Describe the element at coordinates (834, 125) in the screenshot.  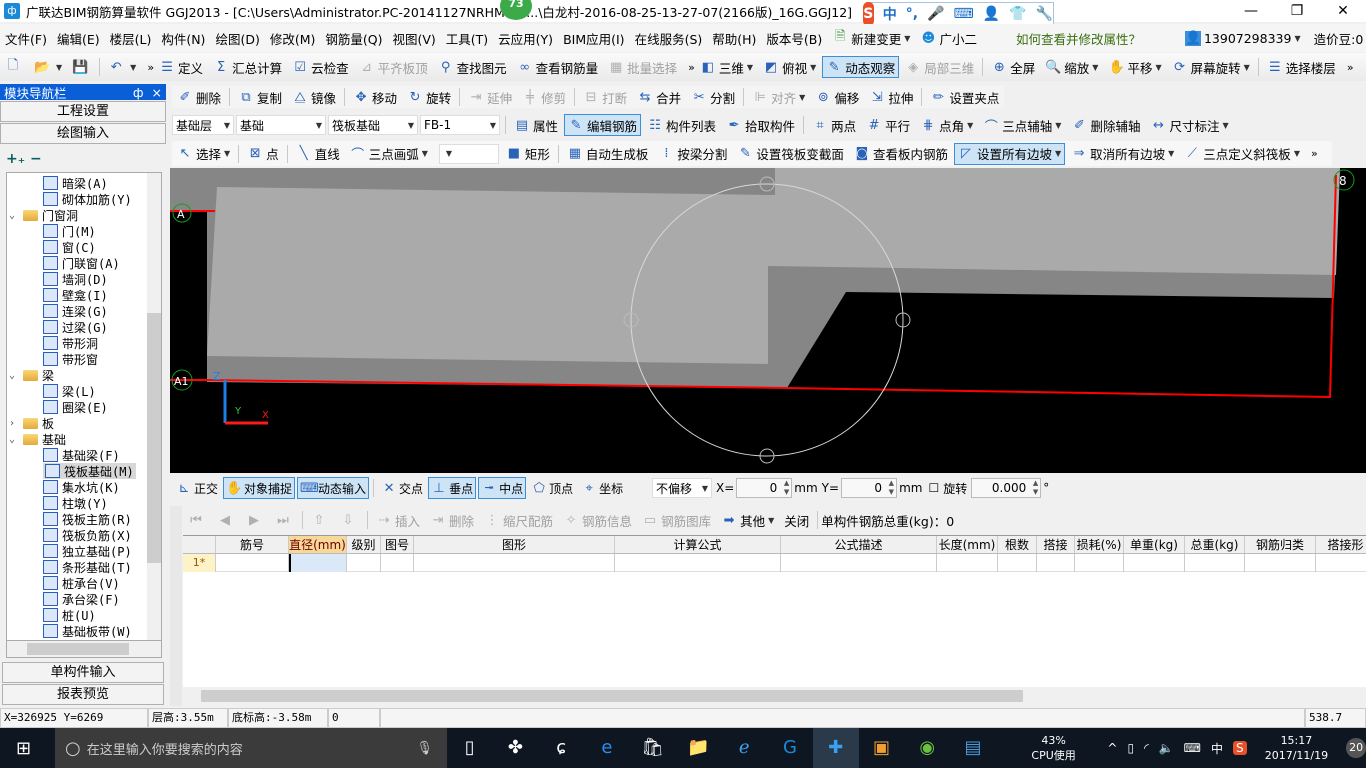
I see `two-point-axis-button: ⌗ 两点` at that location.